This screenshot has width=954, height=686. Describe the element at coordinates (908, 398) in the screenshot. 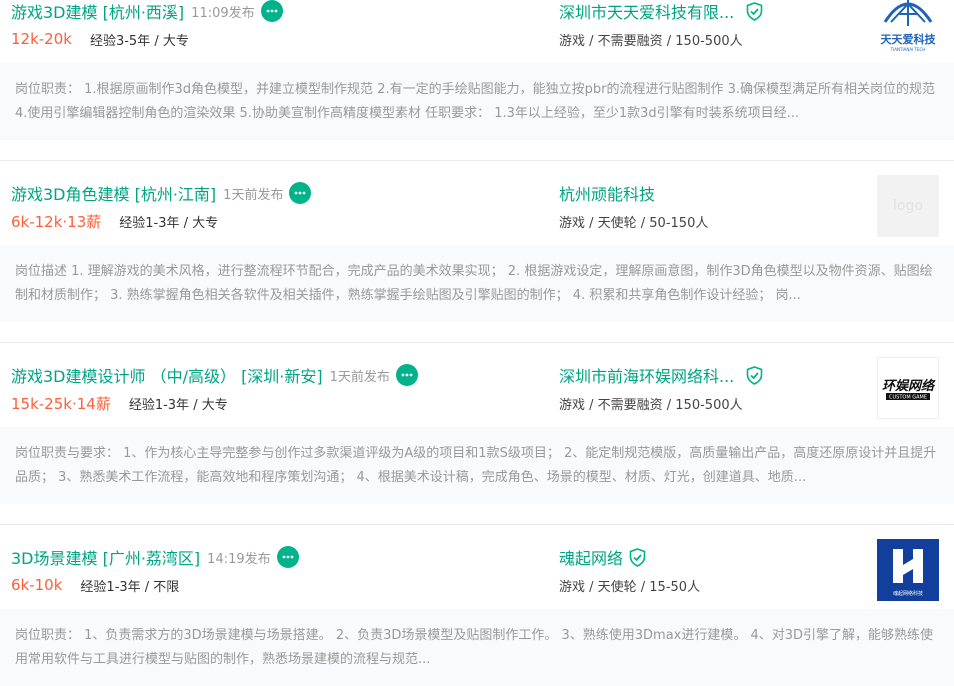

I see `logo-subtext: CUSTOM GAME` at that location.